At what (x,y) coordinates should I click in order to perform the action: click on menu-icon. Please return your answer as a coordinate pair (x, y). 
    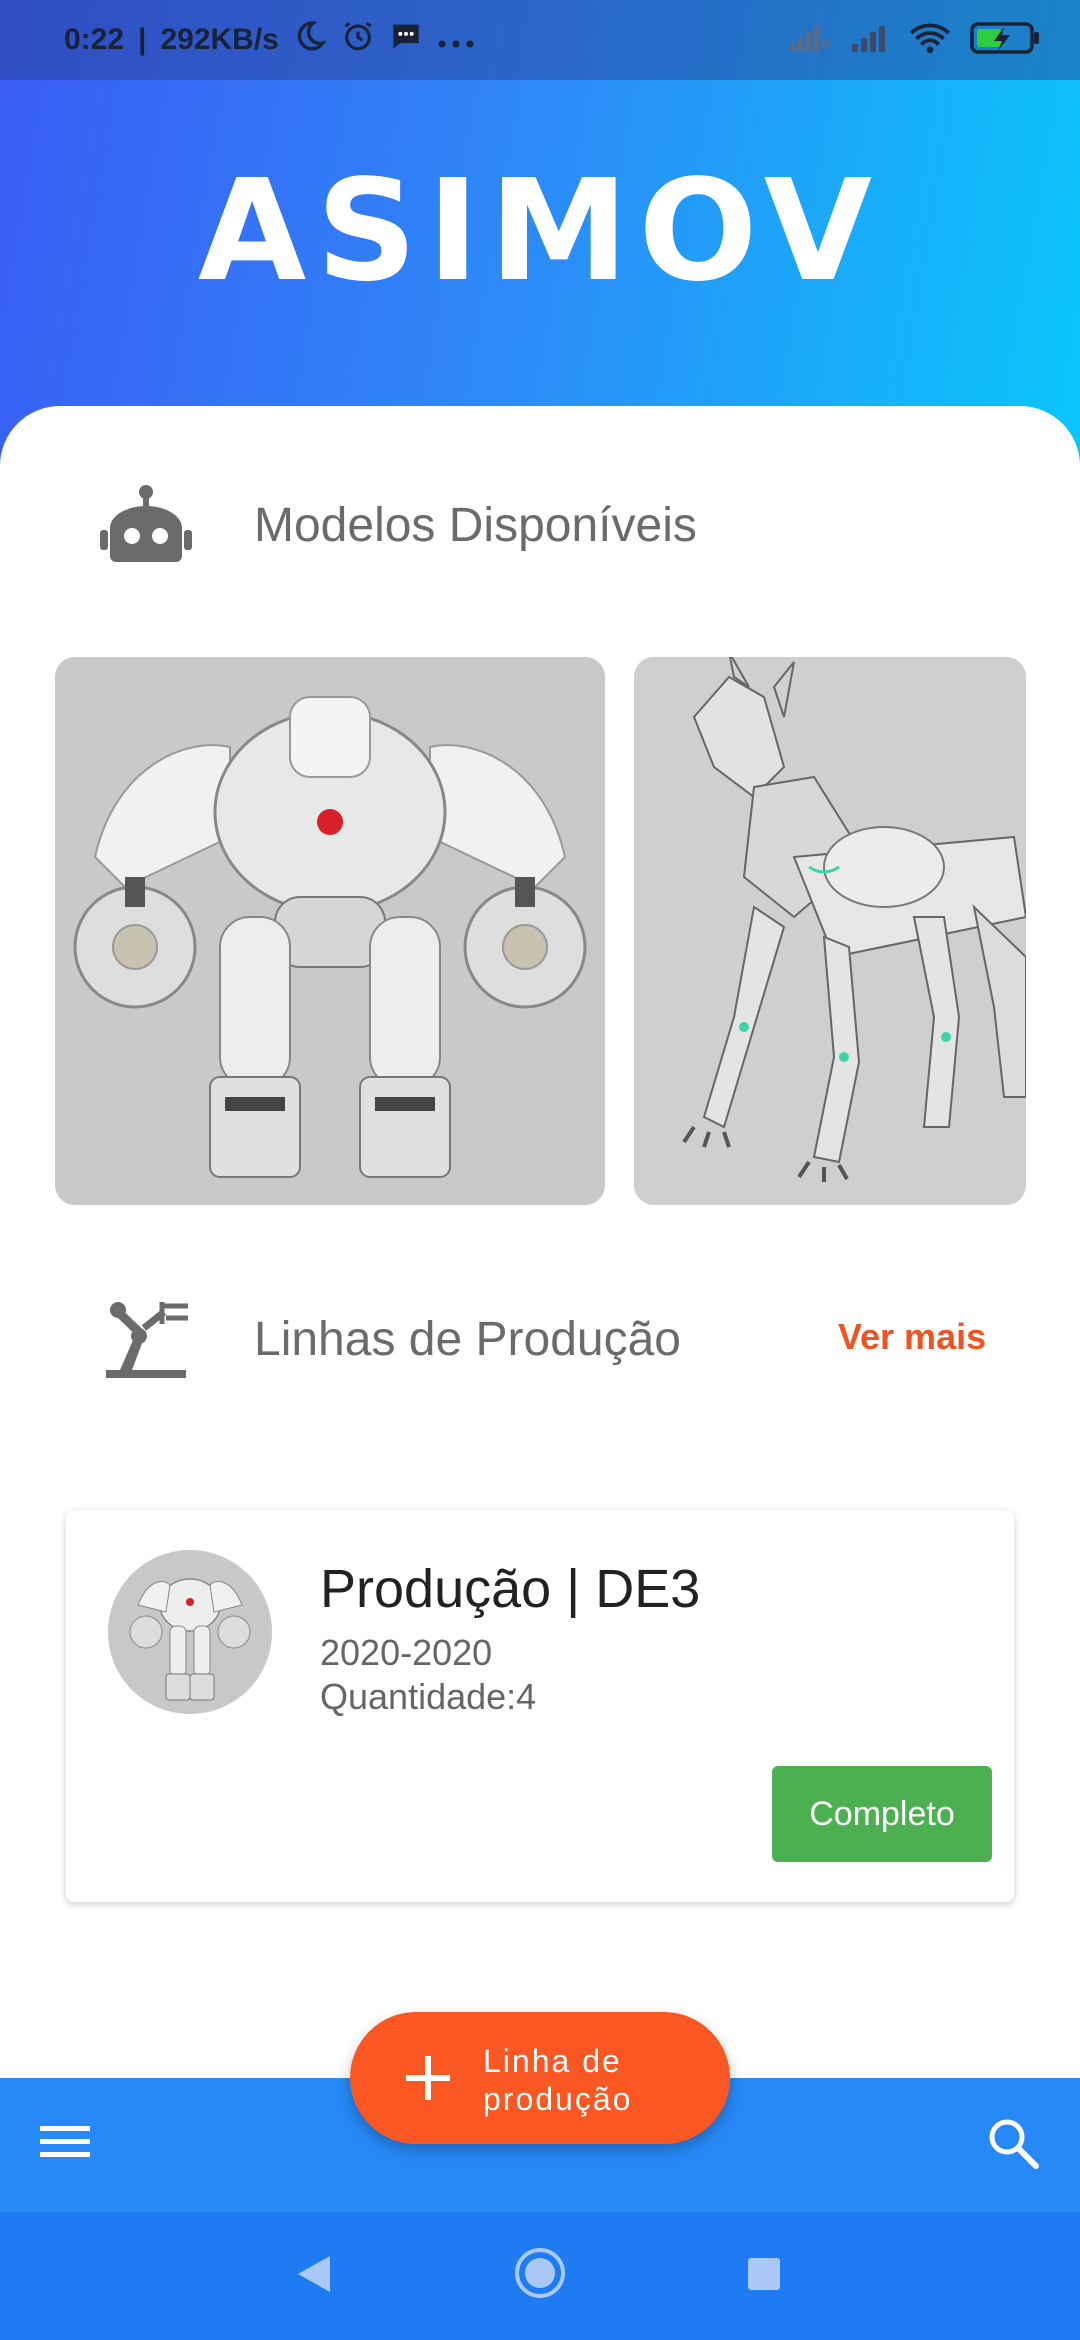
    Looking at the image, I should click on (65, 2144).